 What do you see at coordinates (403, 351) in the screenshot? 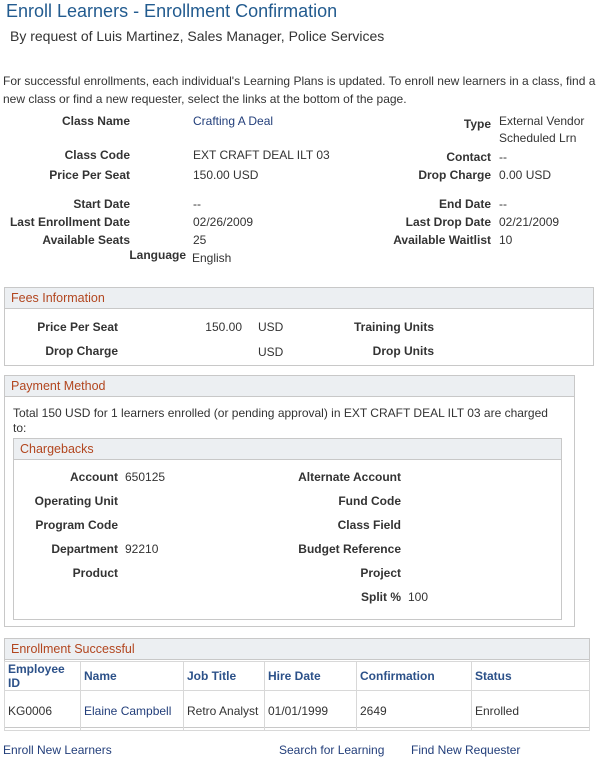
I see `drop-units-label: Drop Units` at bounding box center [403, 351].